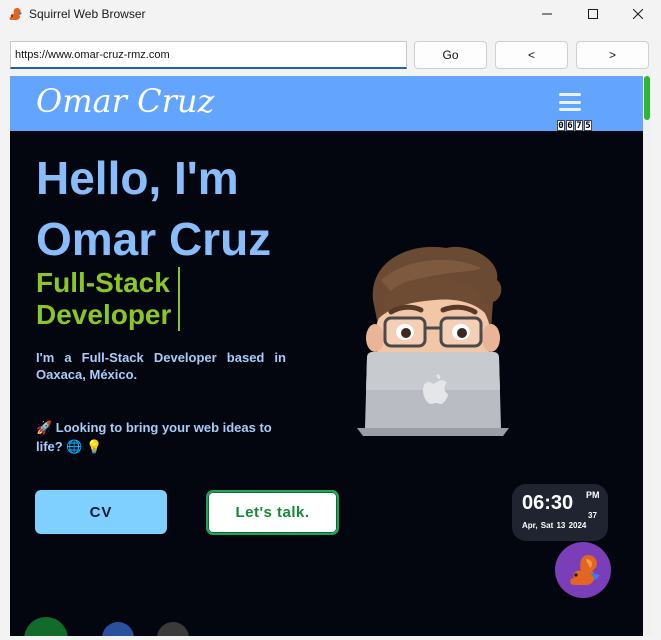  I want to click on minimize-icon, so click(547, 14).